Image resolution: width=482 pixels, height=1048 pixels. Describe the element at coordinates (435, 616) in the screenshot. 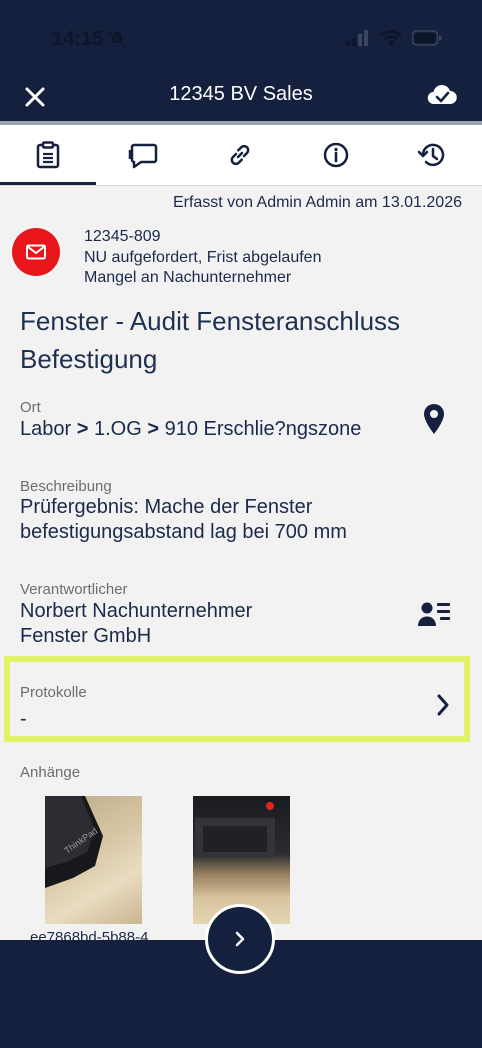

I see `contact-list-icon` at that location.